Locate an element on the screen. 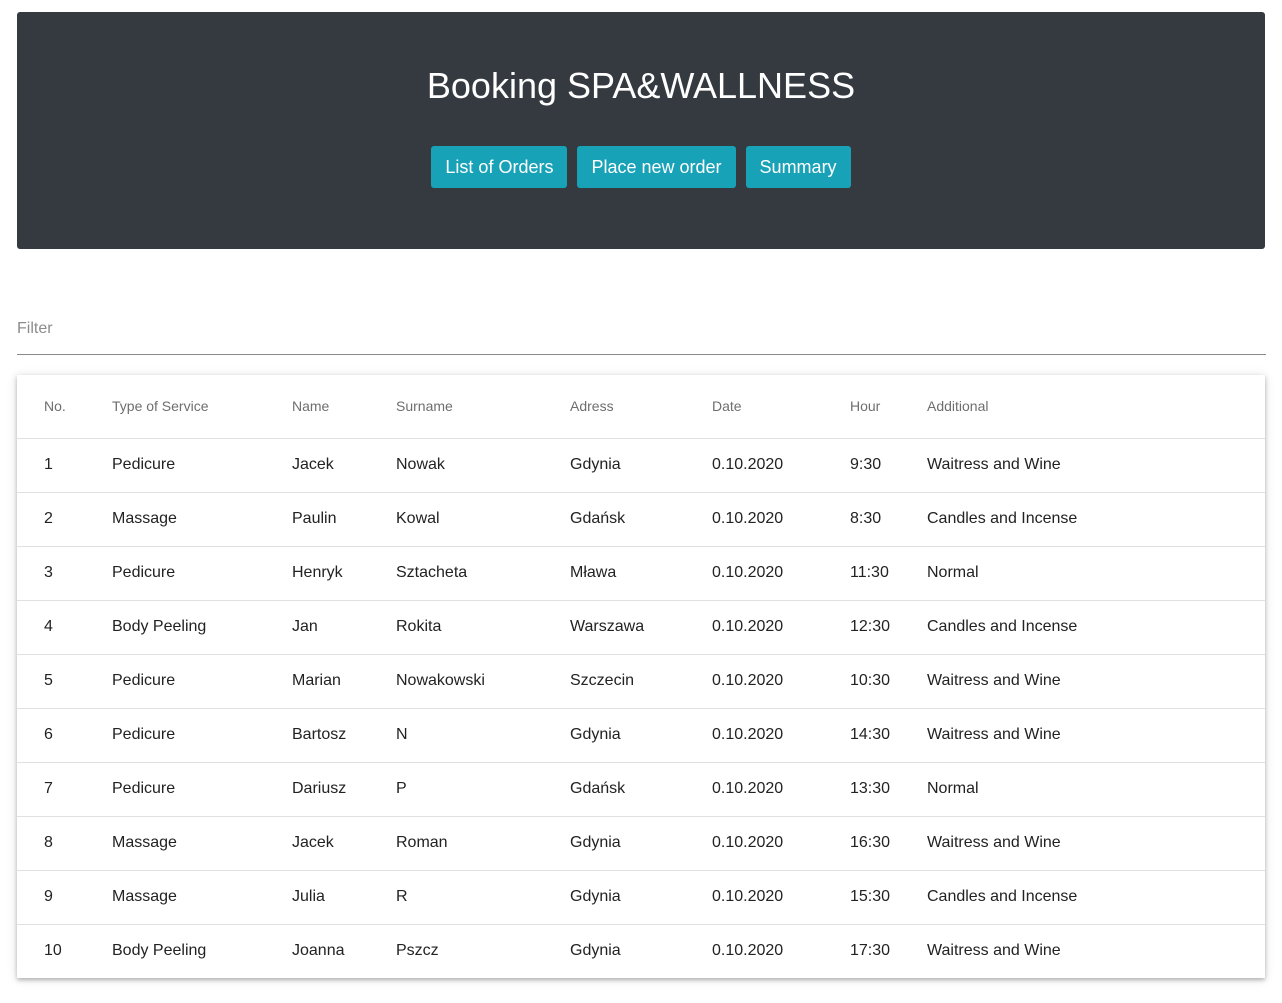  cell-surname: P is located at coordinates (483, 789).